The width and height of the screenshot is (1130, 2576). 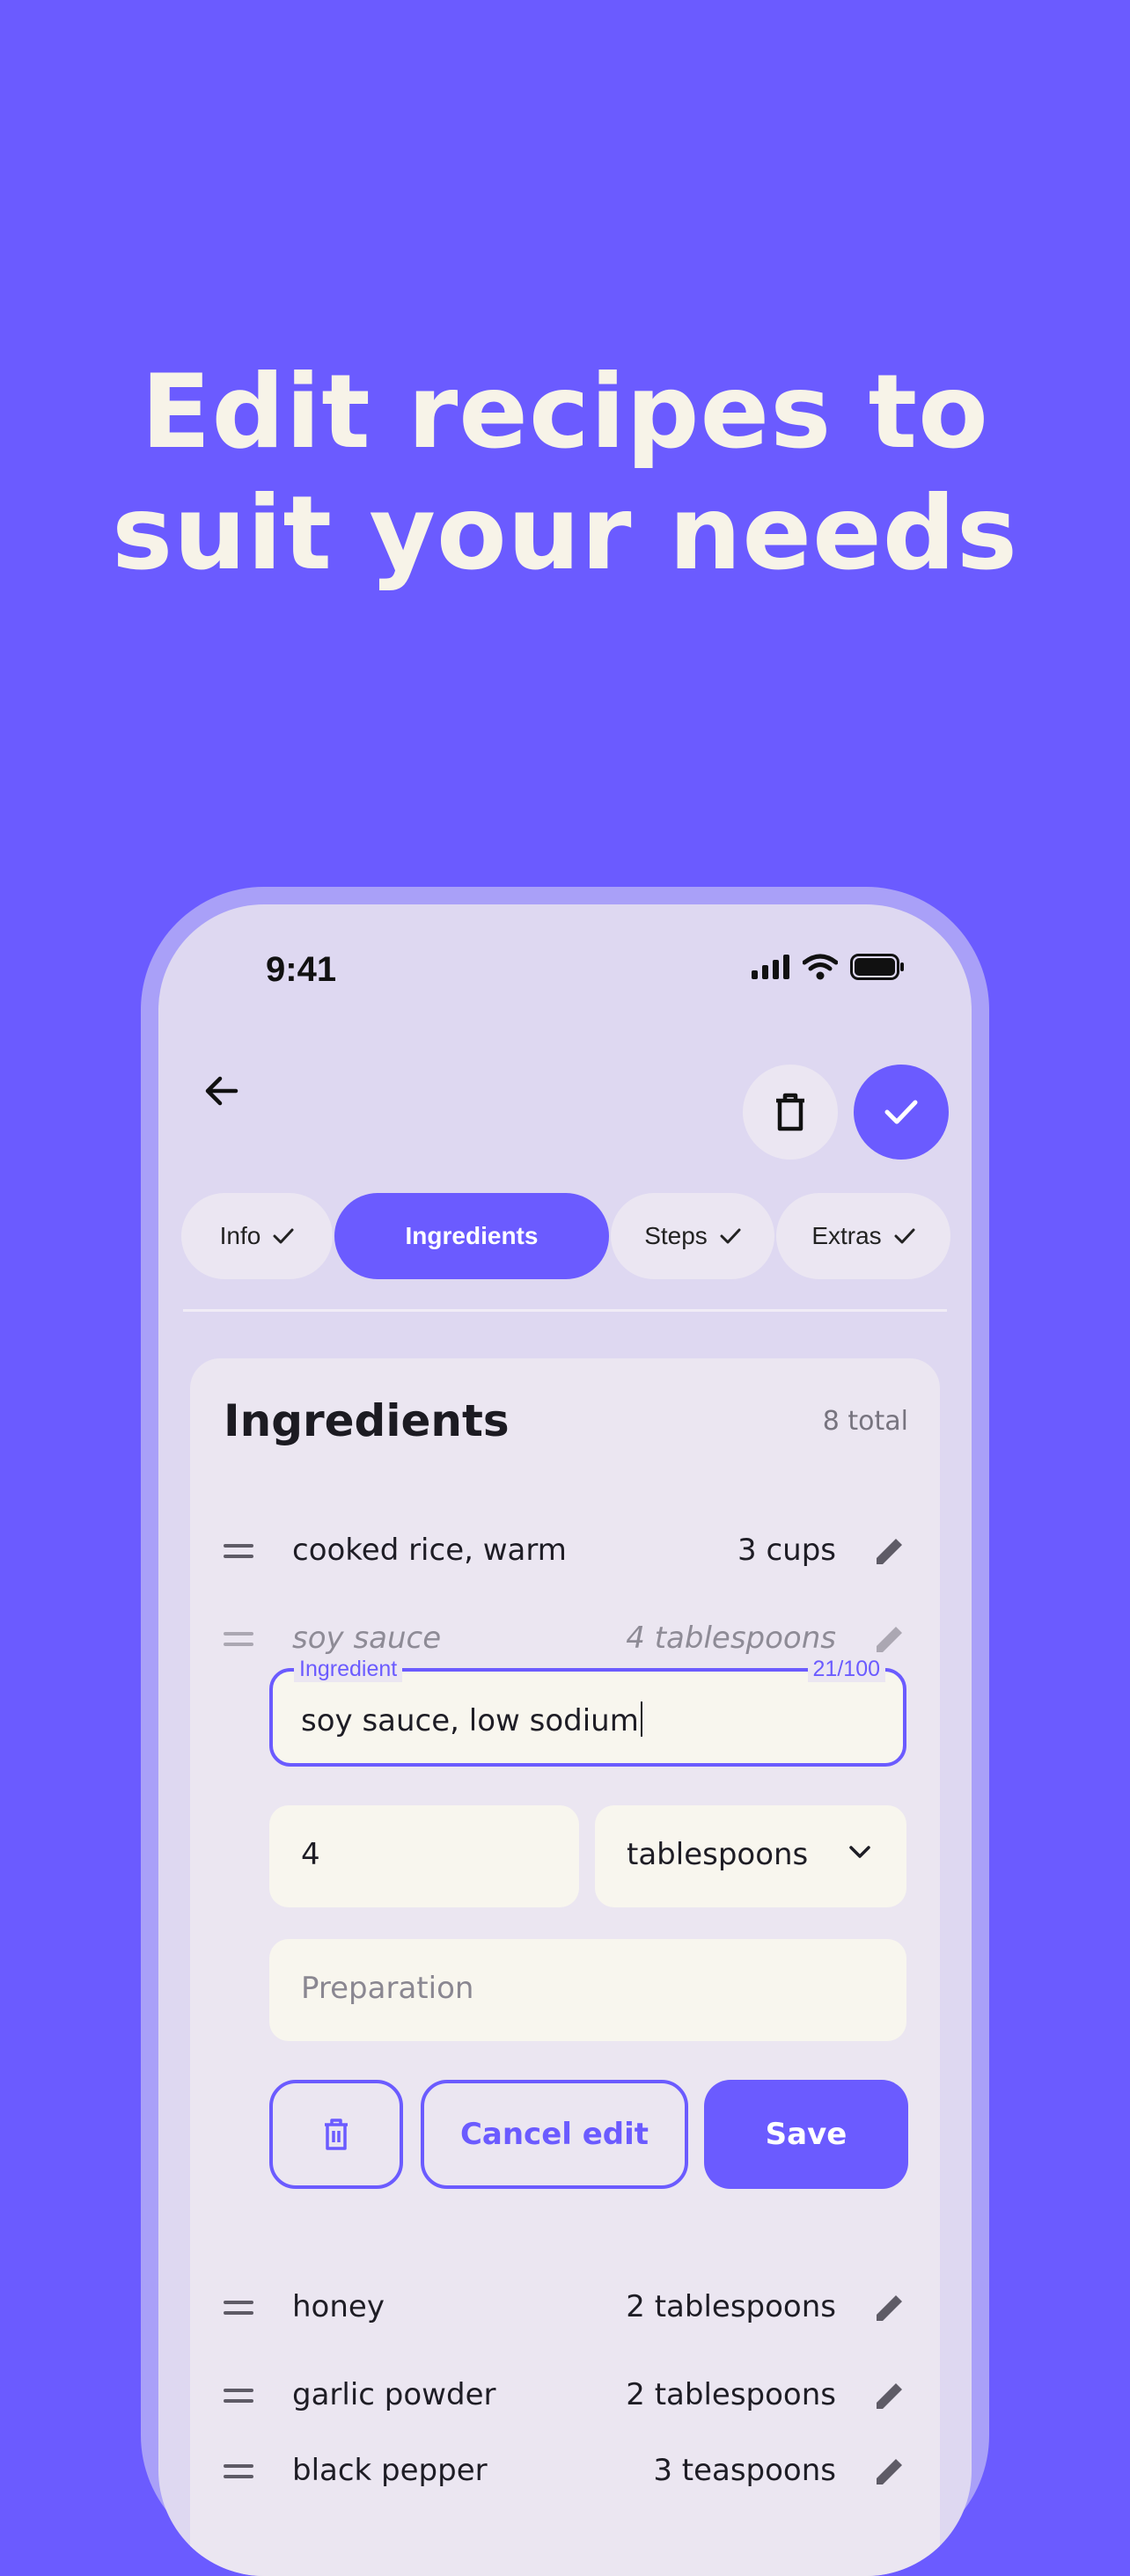 I want to click on ingredient-qty: 3 teaspoons, so click(x=744, y=2470).